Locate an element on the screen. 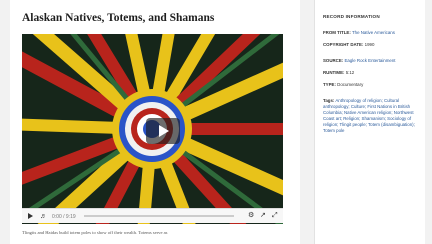 The height and width of the screenshot is (244, 432). page-title: Alaskan Natives, Totems, and Shamans is located at coordinates (118, 18).